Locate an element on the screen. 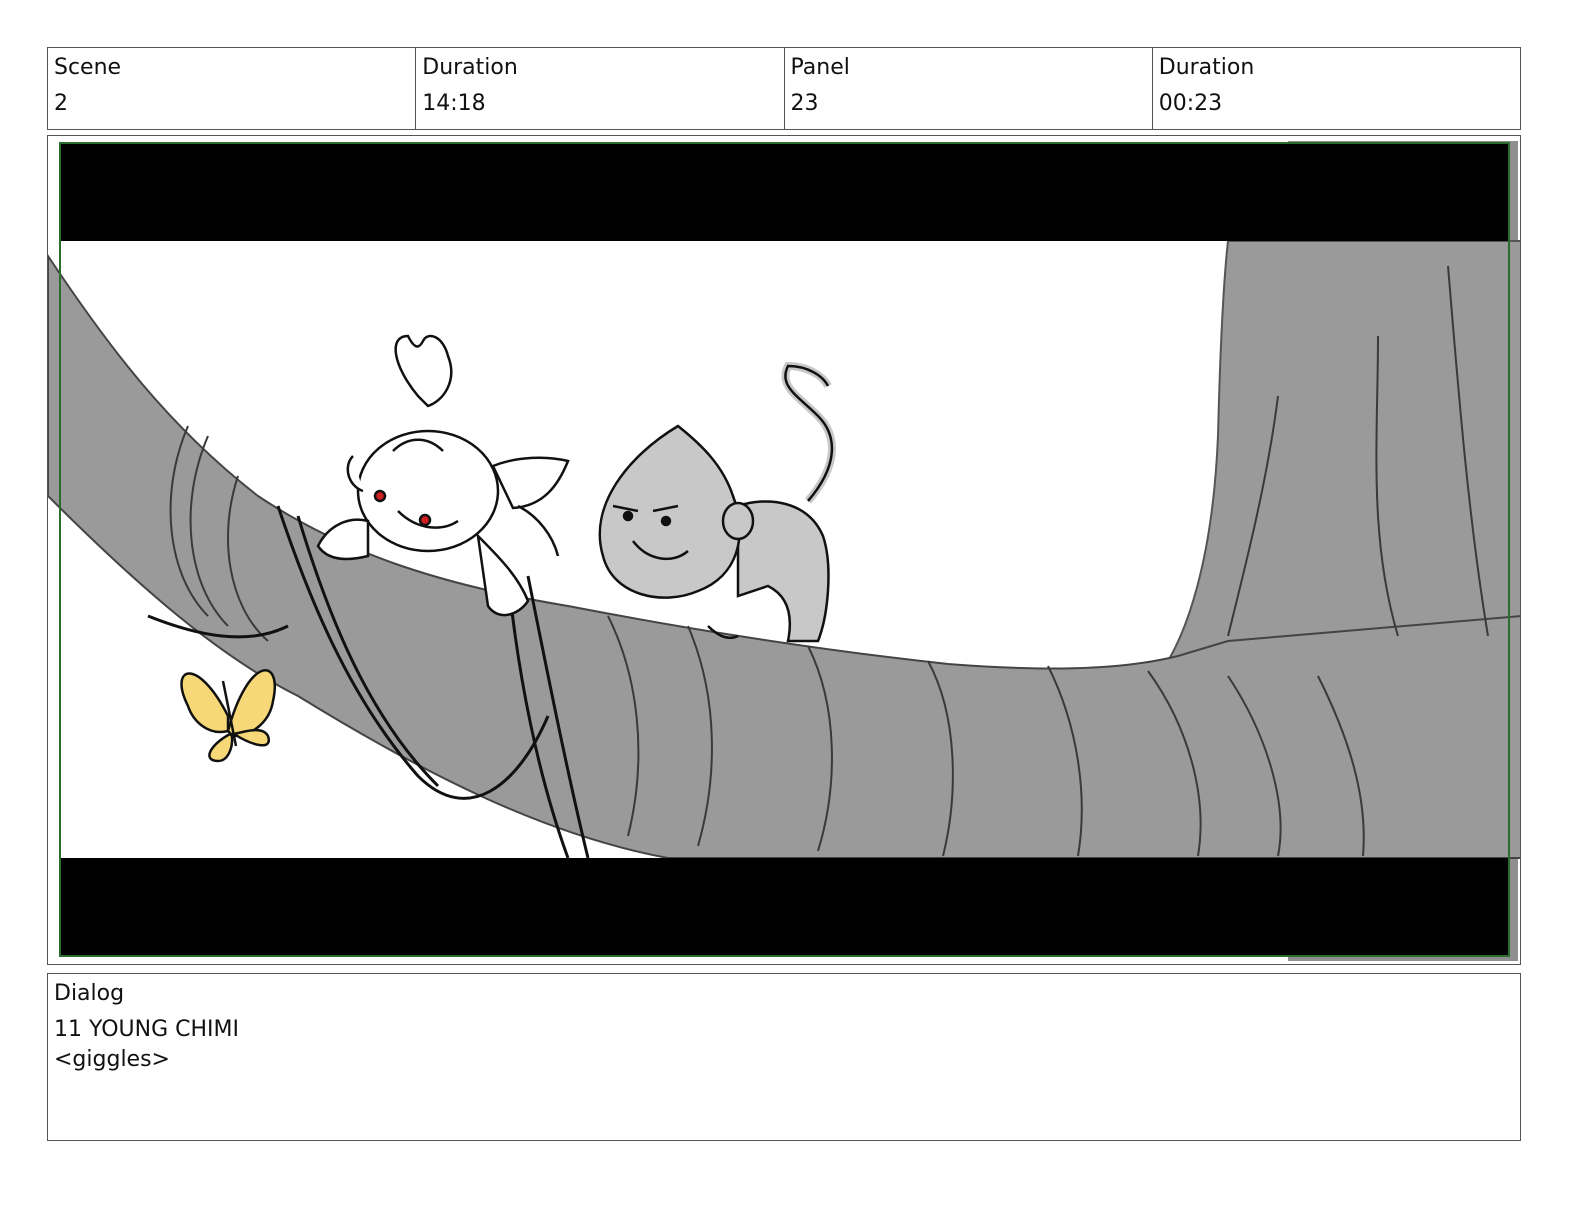 Image resolution: width=1584 pixels, height=1224 pixels. panel-cell: Panel 23 is located at coordinates (969, 88).